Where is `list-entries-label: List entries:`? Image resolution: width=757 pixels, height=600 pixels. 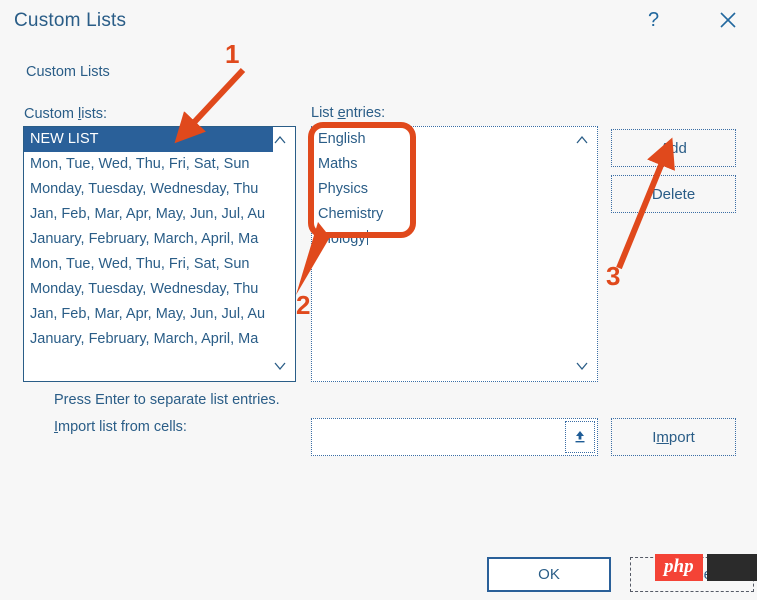
list-entries-label: List entries: is located at coordinates (348, 113).